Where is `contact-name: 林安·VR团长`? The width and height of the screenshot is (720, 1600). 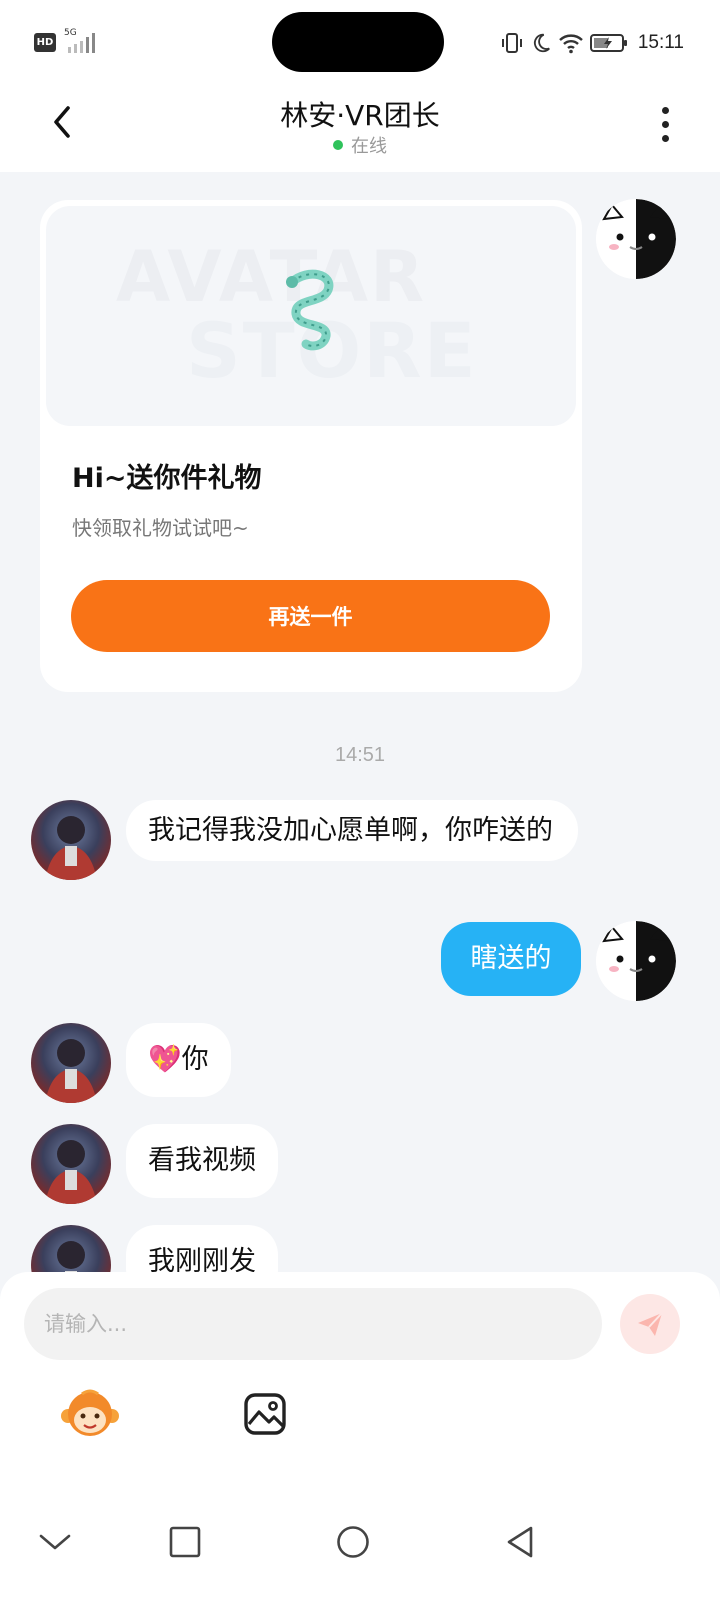 contact-name: 林安·VR团长 is located at coordinates (360, 115).